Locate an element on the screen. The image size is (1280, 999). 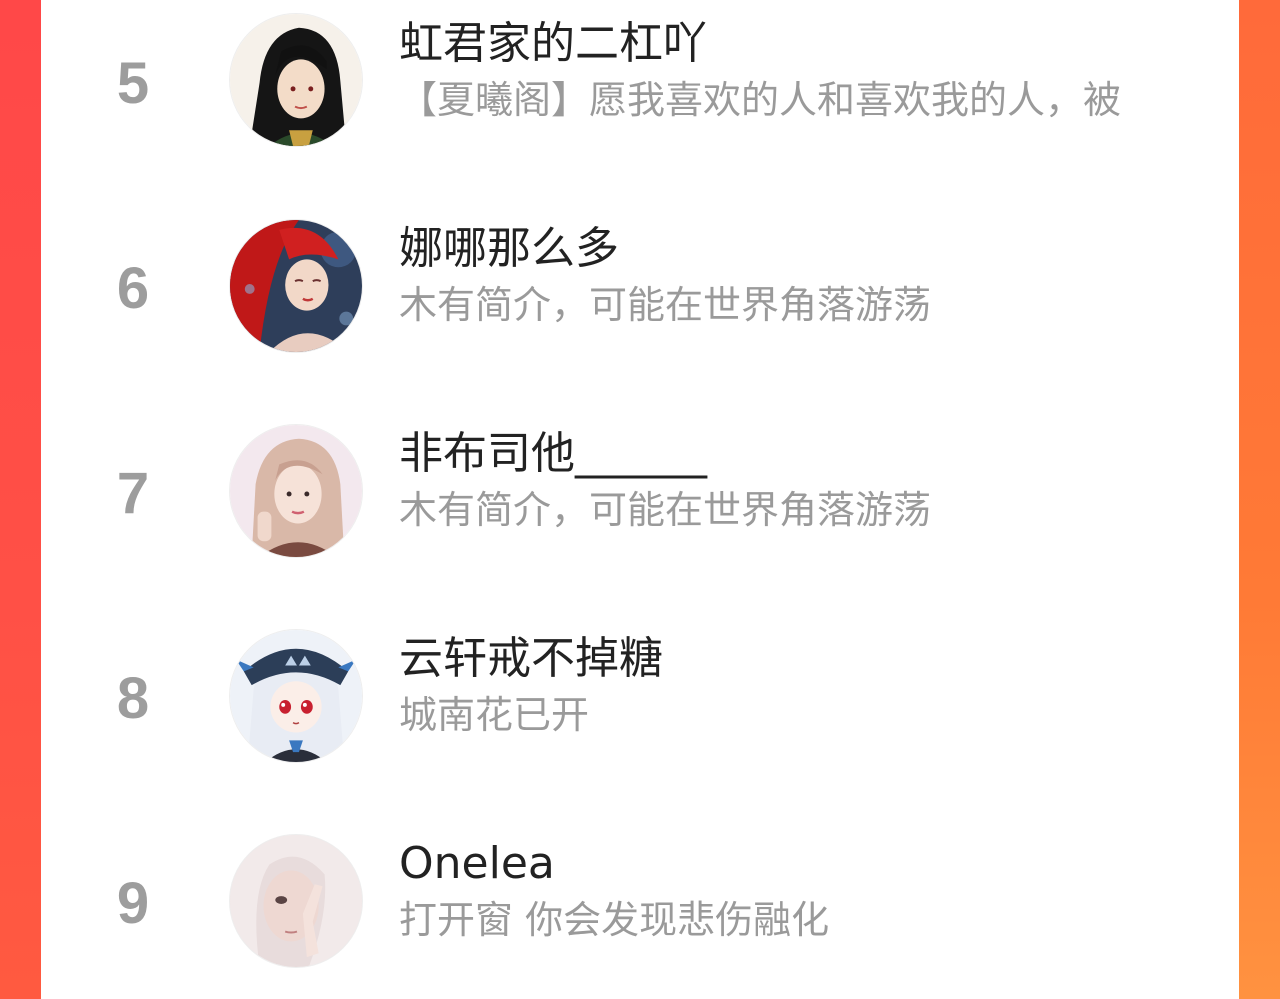
rank-number: 9 is located at coordinates (133, 903).